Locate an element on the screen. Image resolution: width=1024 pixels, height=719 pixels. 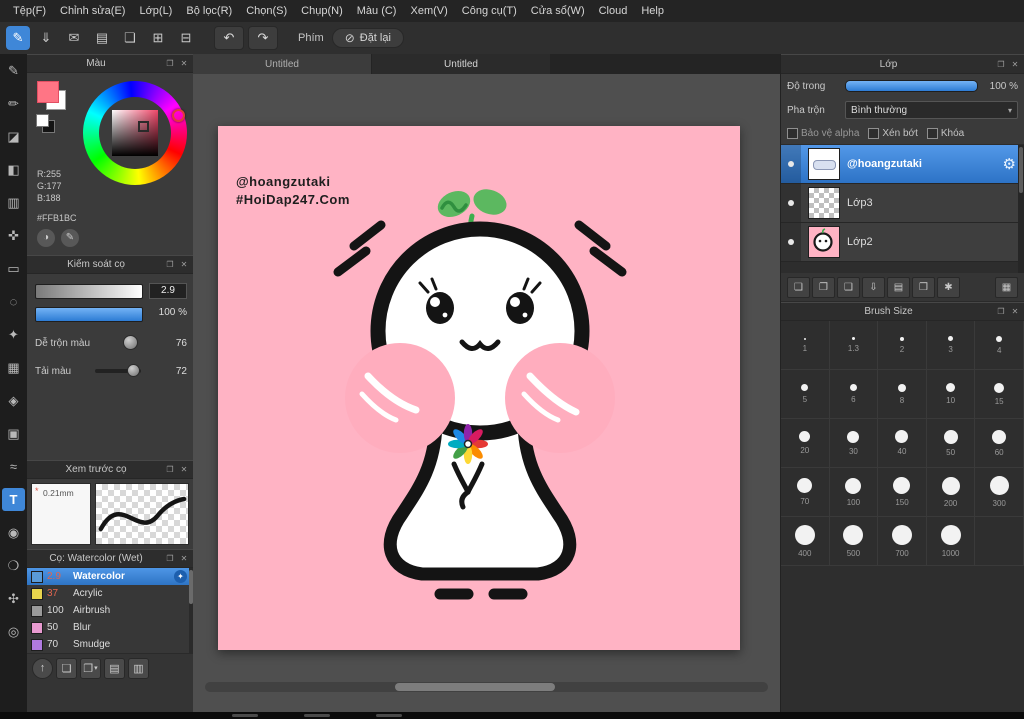
menu-item-file: Tệp(F) is located at coordinates (29, 11).